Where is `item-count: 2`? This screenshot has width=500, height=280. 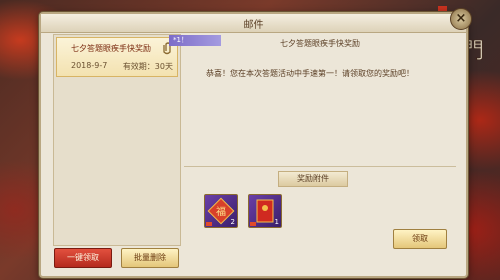
item-count: 2 is located at coordinates (232, 222).